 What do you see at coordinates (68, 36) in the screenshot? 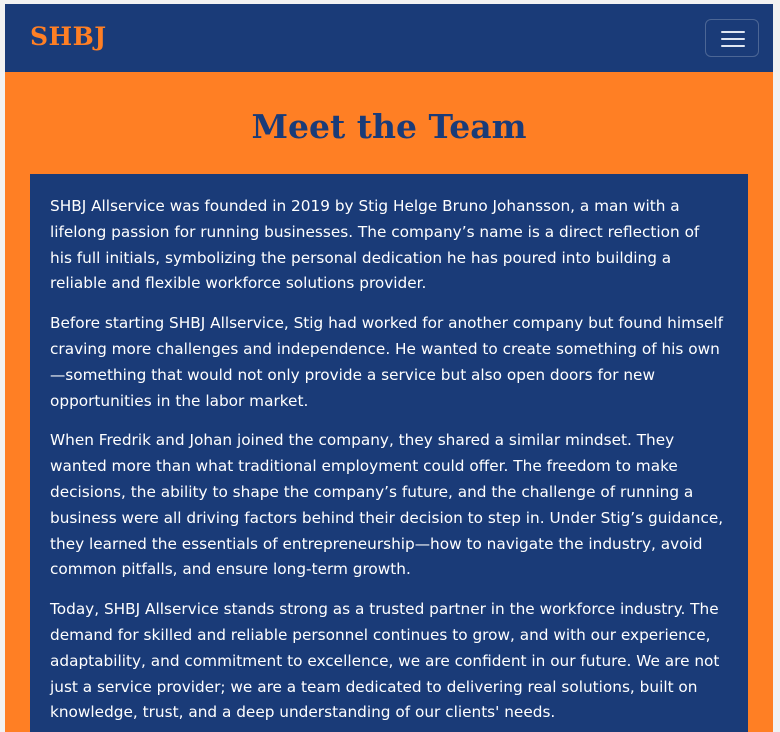
I see `brand-logo: SHBJ` at bounding box center [68, 36].